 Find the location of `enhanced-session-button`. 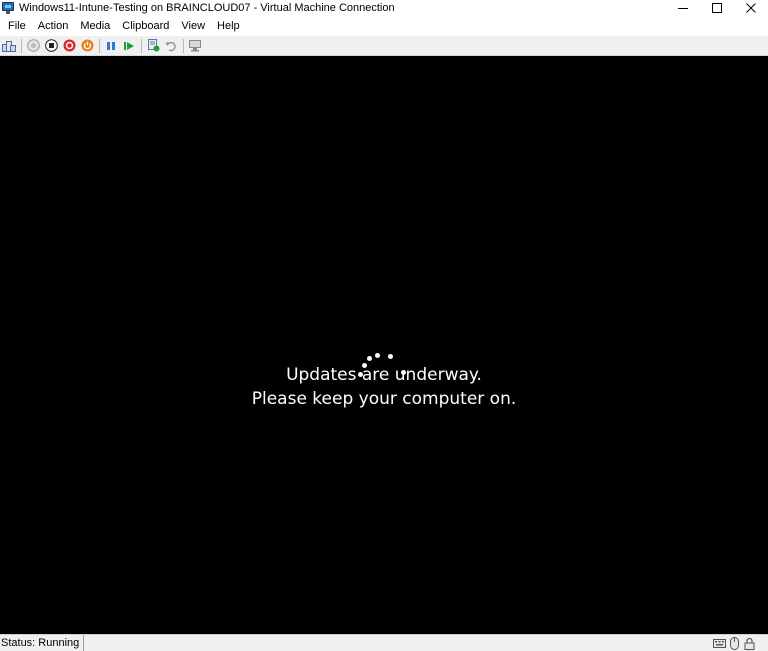

enhanced-session-button is located at coordinates (195, 46).